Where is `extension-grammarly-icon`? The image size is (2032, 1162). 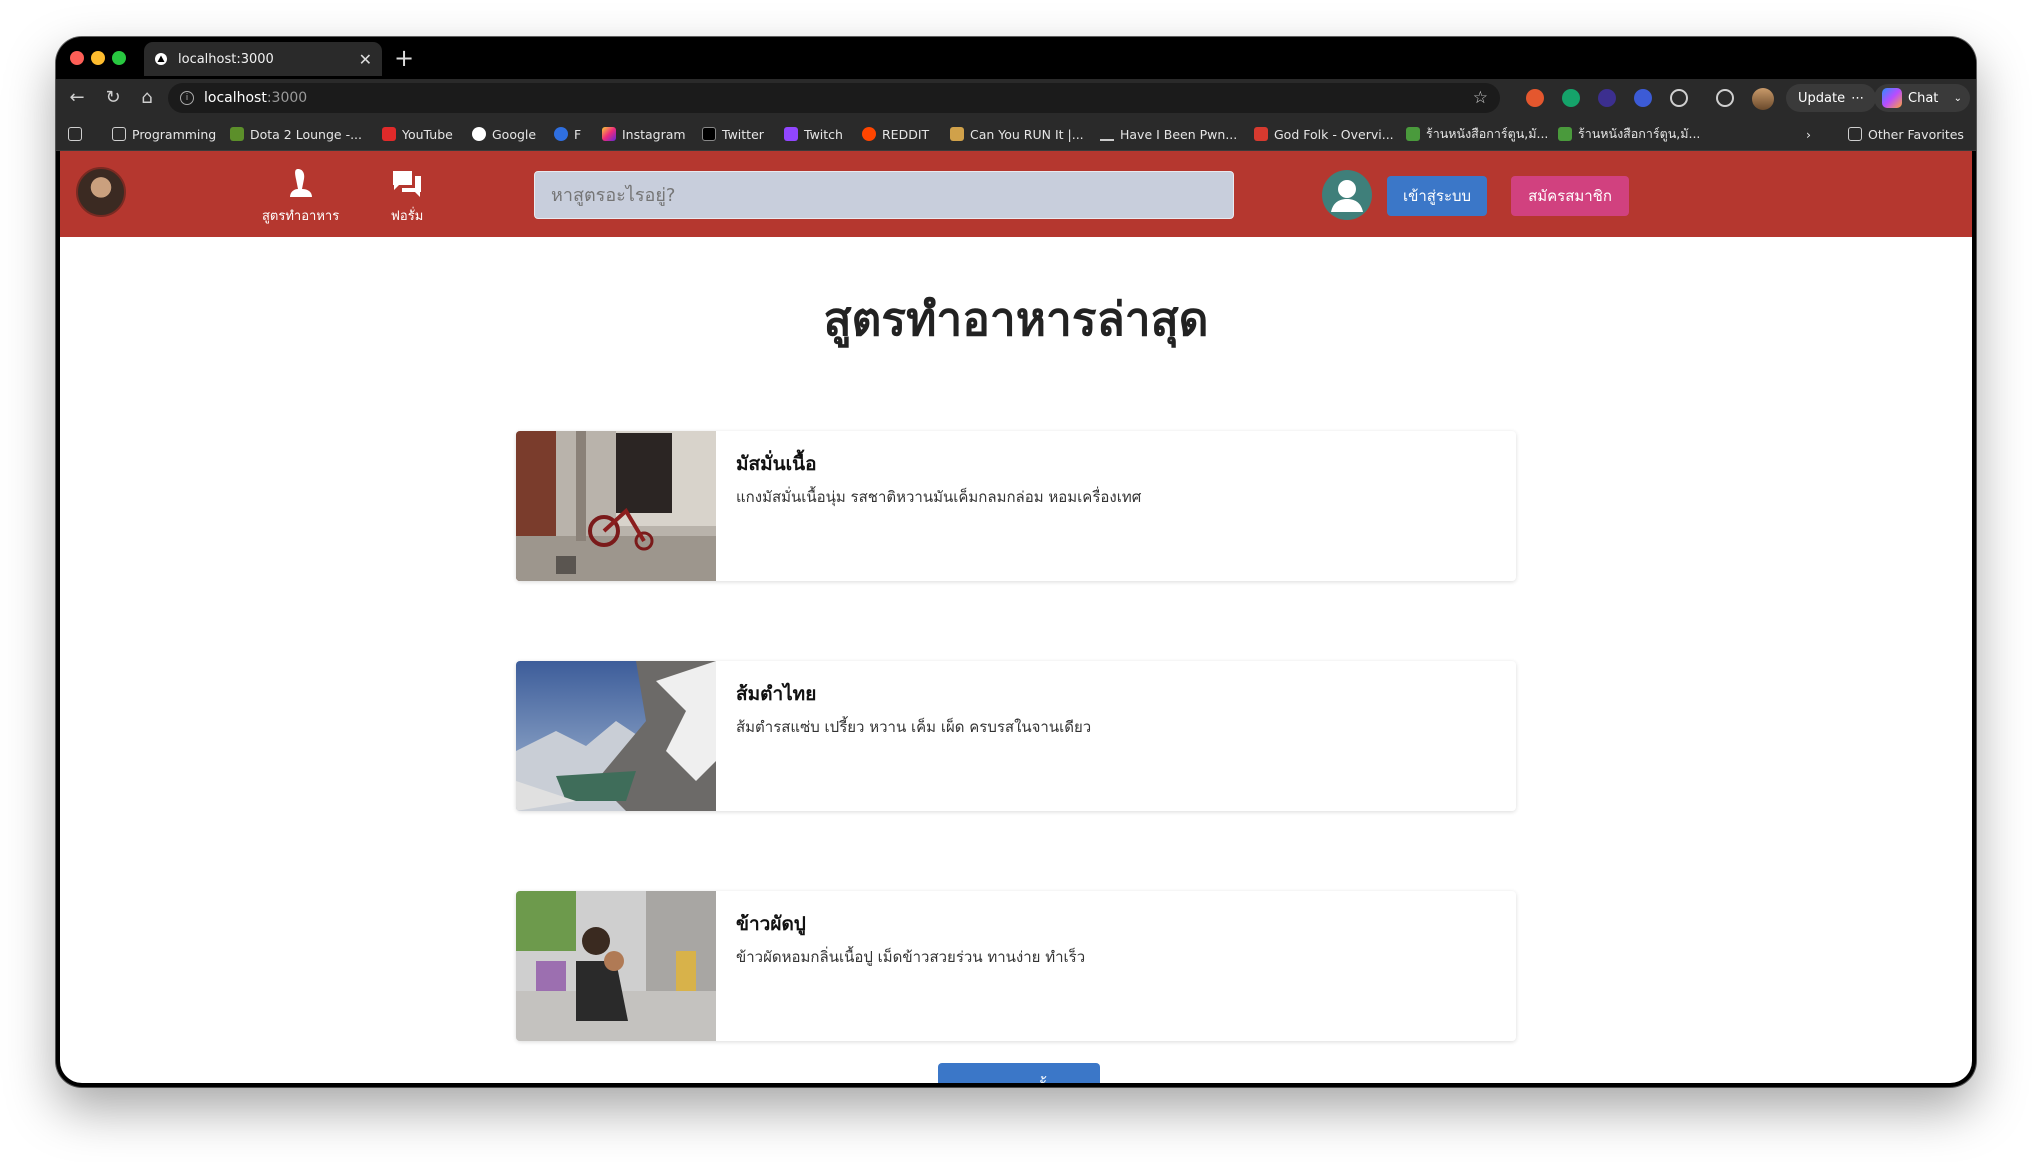
extension-grammarly-icon is located at coordinates (1571, 98).